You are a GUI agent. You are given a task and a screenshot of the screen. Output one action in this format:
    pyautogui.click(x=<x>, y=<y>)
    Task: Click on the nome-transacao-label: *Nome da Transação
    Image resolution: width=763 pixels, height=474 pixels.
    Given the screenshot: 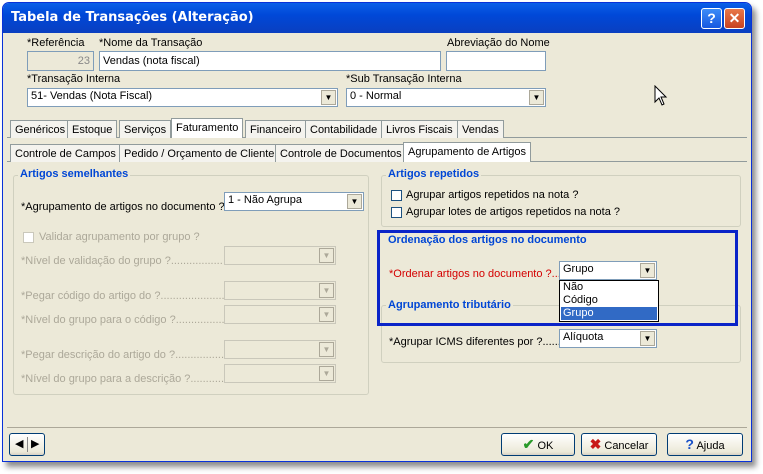 What is the action you would take?
    pyautogui.click(x=151, y=43)
    